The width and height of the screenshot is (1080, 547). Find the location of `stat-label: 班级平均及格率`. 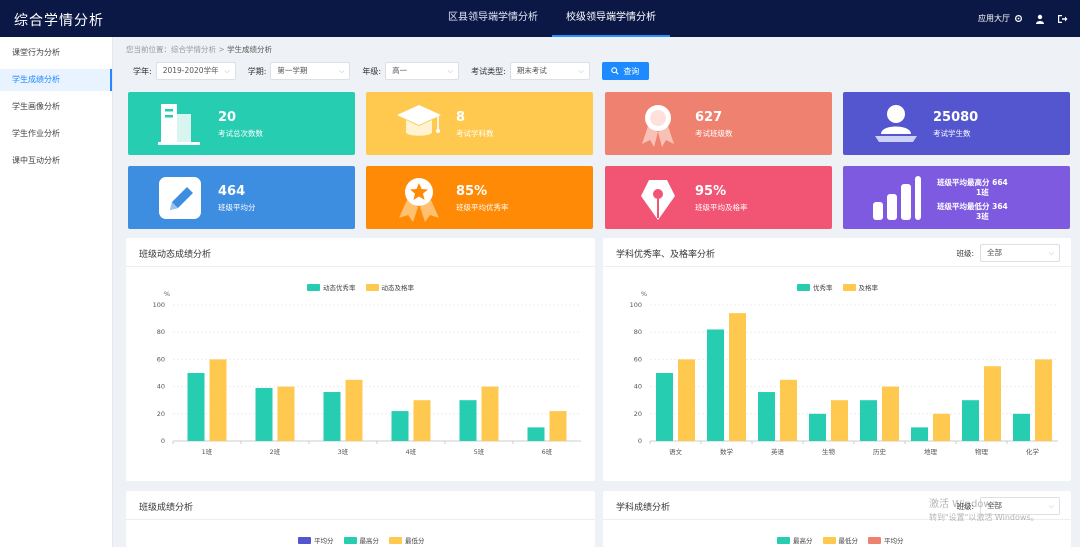

stat-label: 班级平均及格率 is located at coordinates (721, 207).